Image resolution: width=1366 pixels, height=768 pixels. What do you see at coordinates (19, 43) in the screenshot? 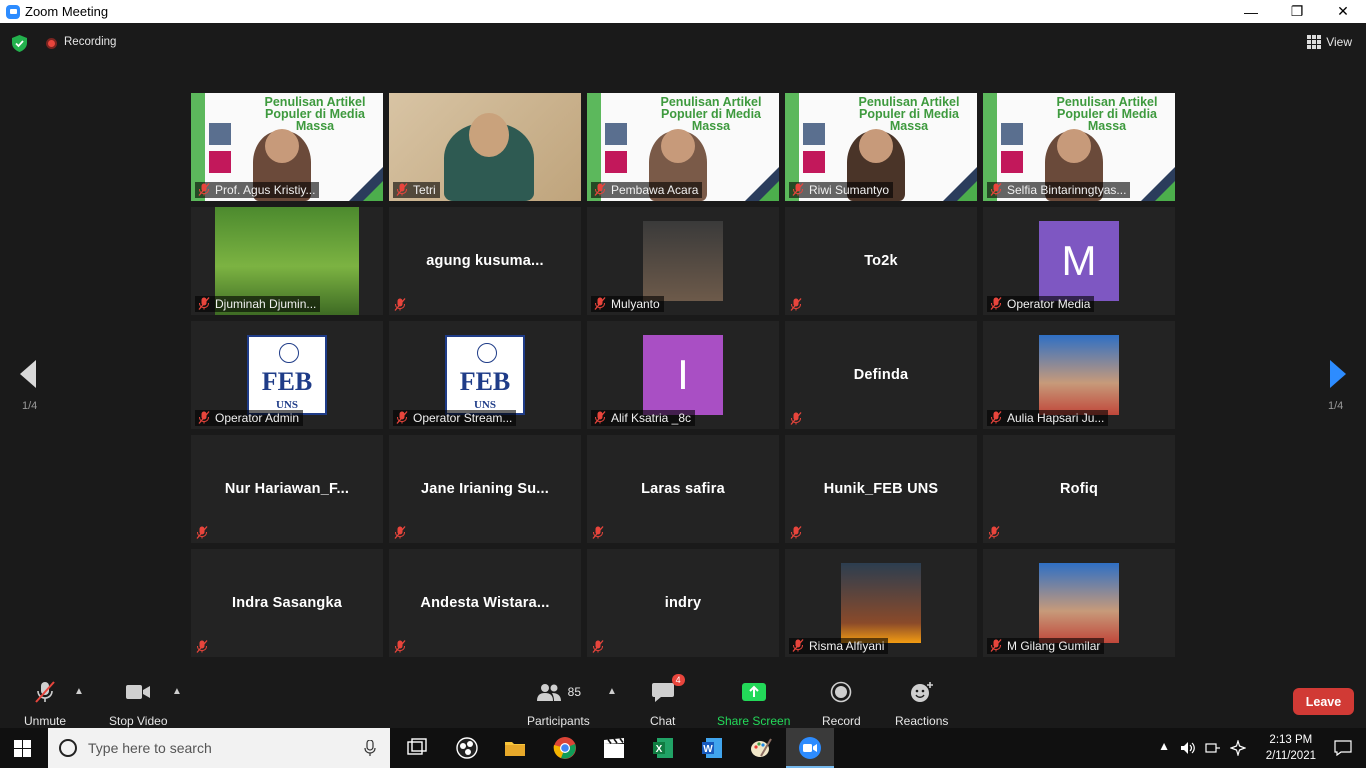
I see `shield-icon` at bounding box center [19, 43].